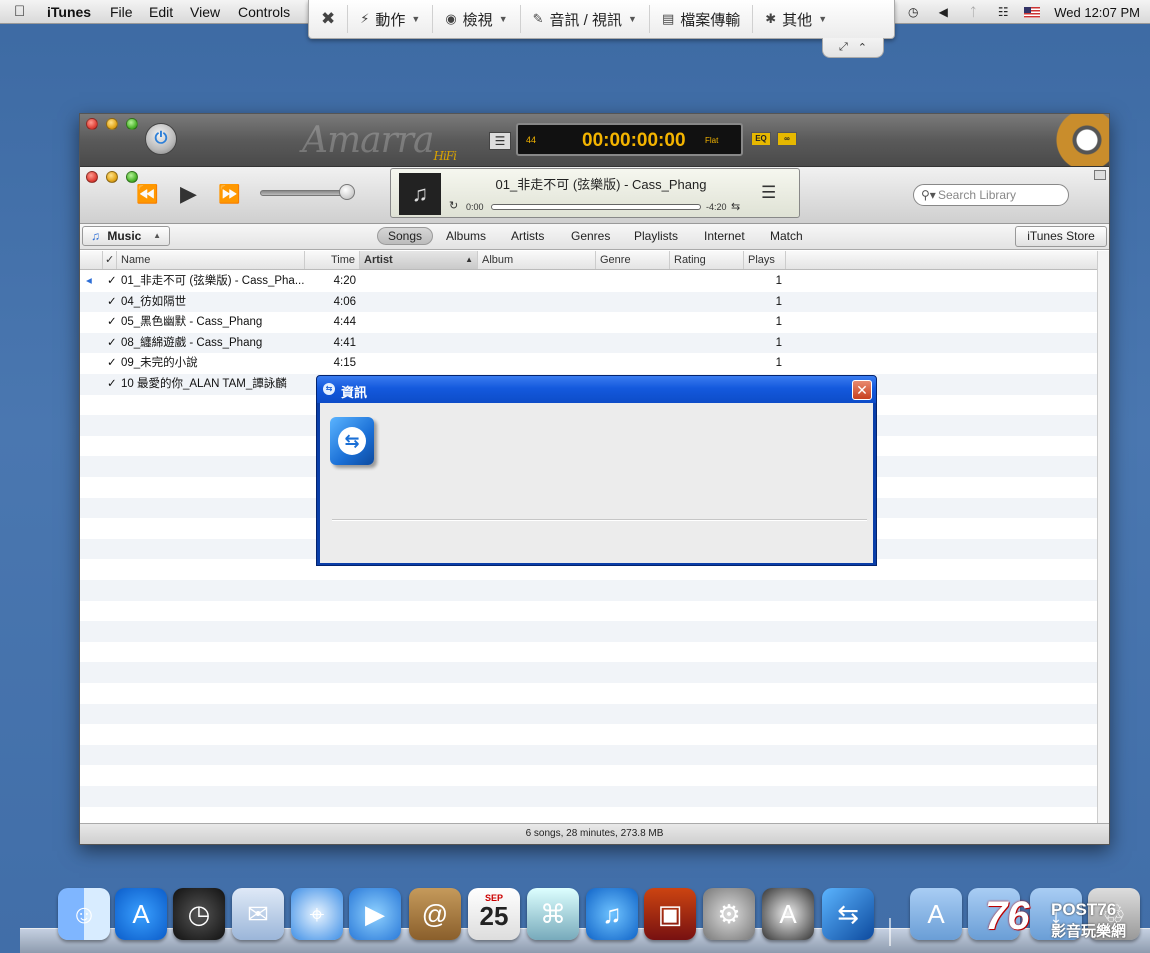 The width and height of the screenshot is (1150, 953). What do you see at coordinates (735, 206) in the screenshot?
I see `shuffle-icon: ⇆` at bounding box center [735, 206].